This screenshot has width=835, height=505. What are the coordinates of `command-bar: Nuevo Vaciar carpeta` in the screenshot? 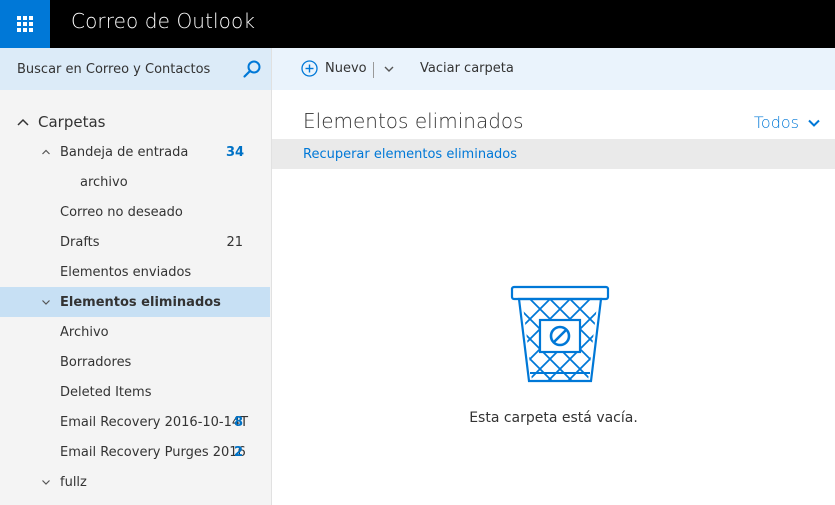 It's located at (553, 69).